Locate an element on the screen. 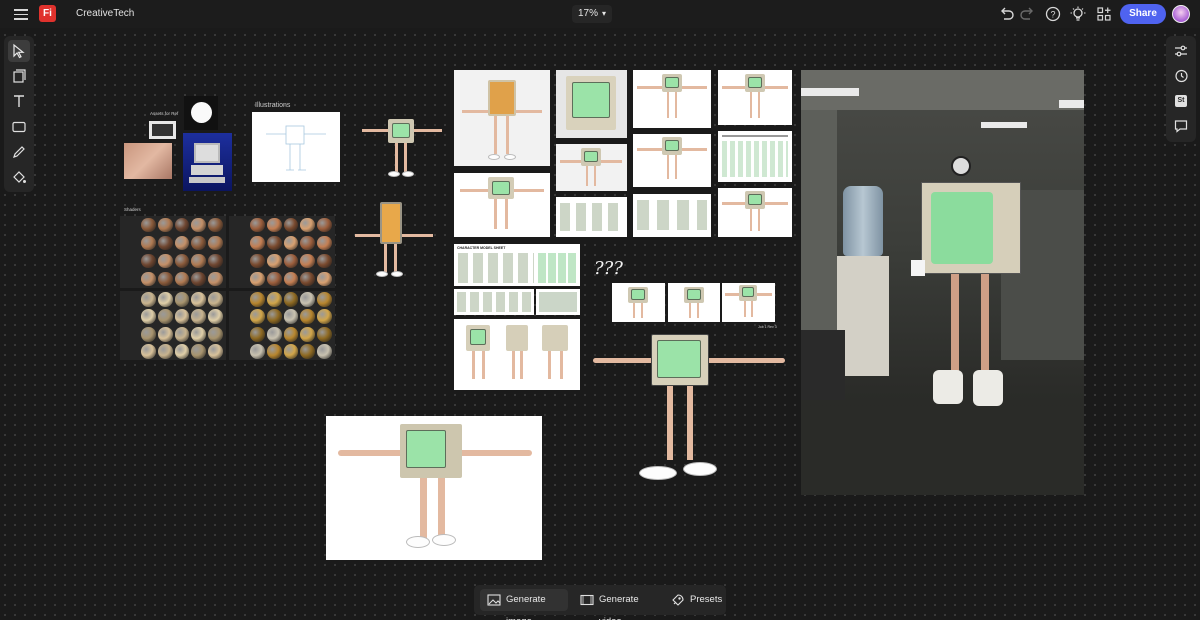 This screenshot has height=620, width=1200. app-logo: Fi is located at coordinates (47, 13).